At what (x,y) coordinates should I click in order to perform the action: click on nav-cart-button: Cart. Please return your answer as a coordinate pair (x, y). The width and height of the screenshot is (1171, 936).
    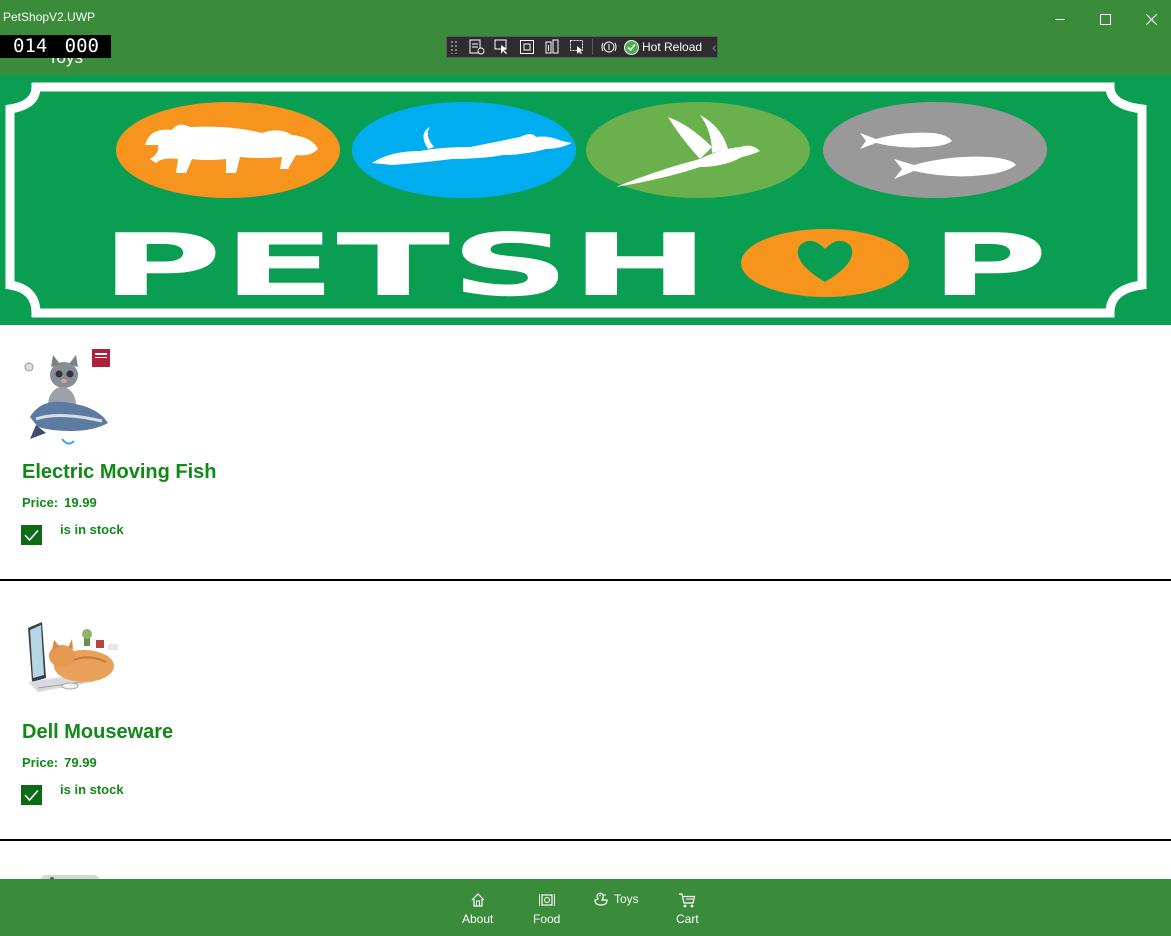
    Looking at the image, I should click on (687, 908).